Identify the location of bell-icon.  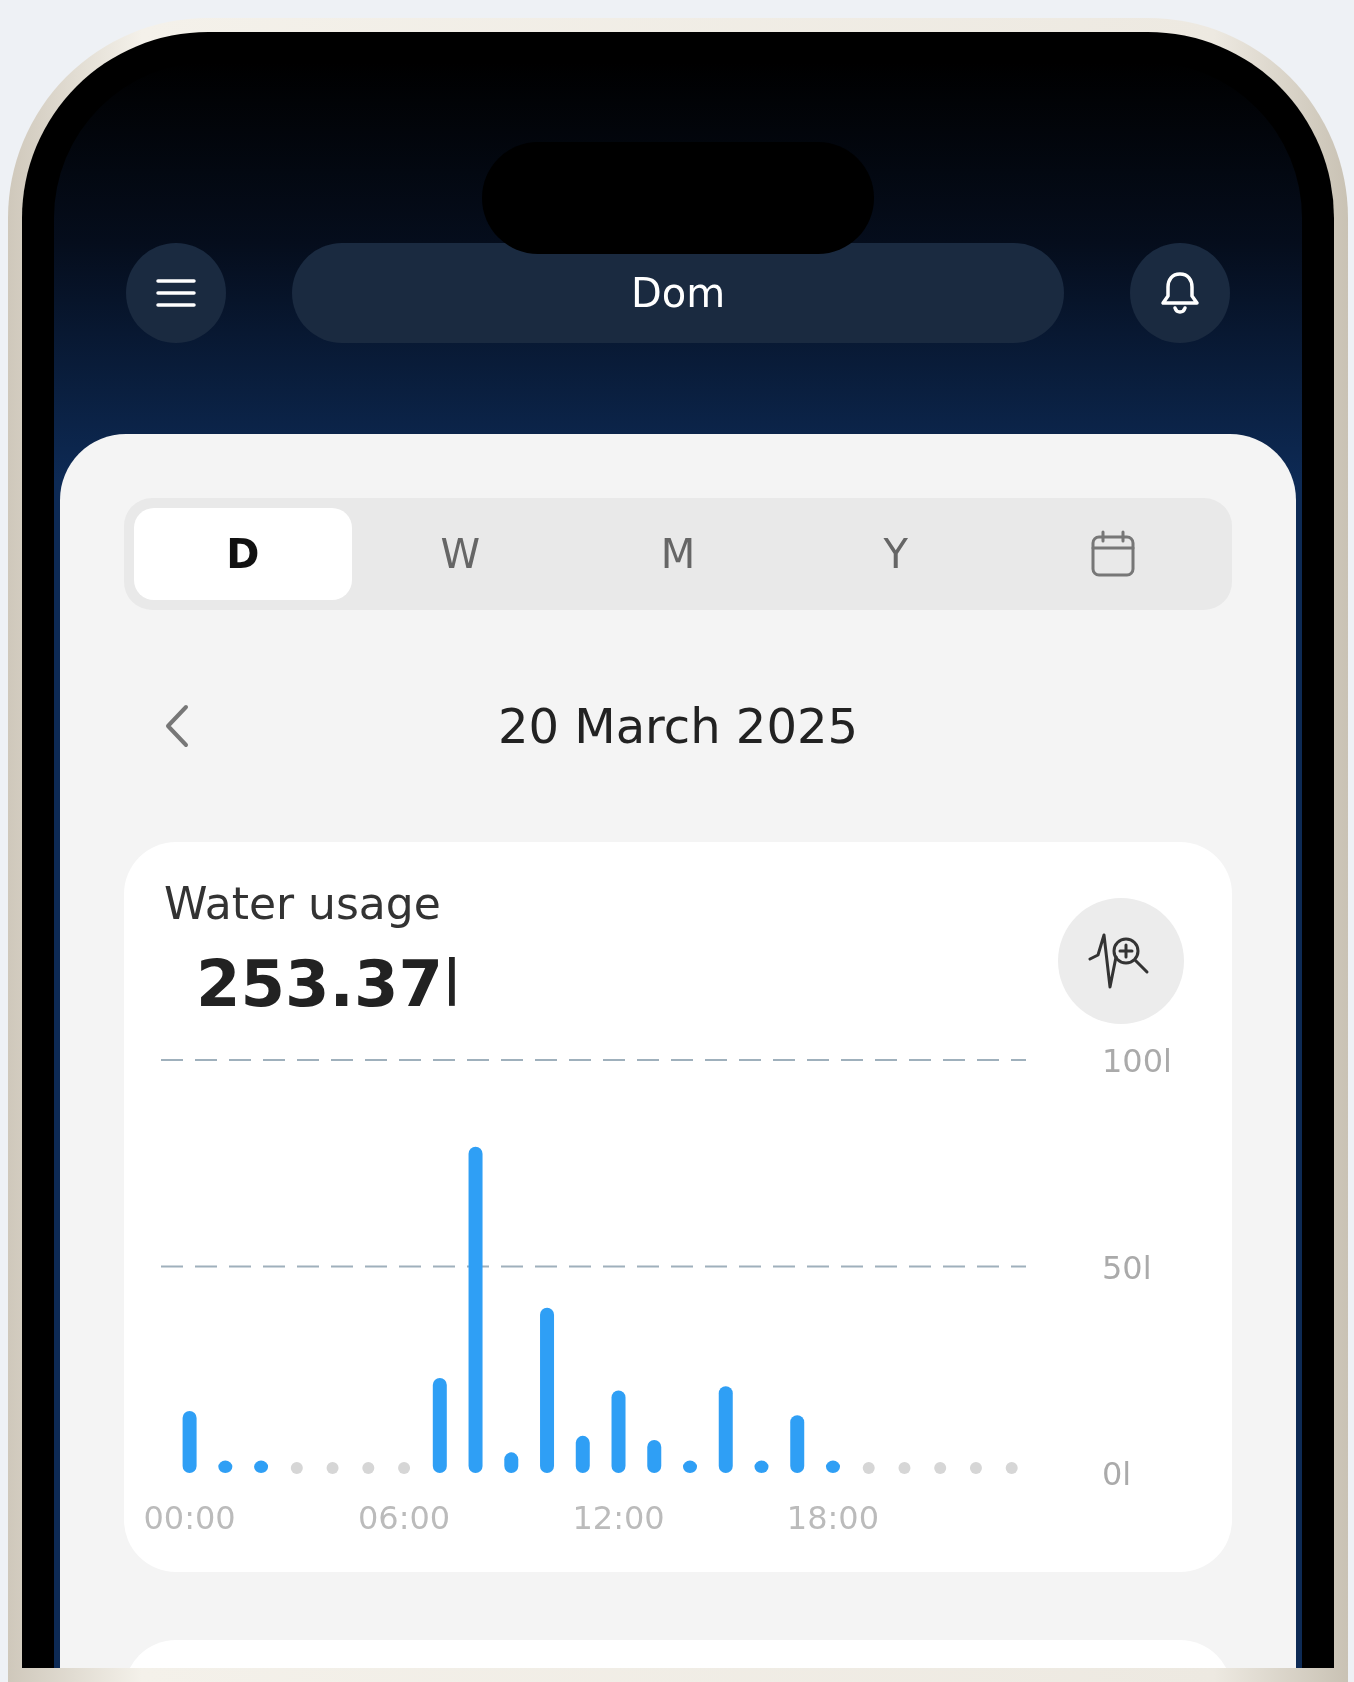
(1180, 293).